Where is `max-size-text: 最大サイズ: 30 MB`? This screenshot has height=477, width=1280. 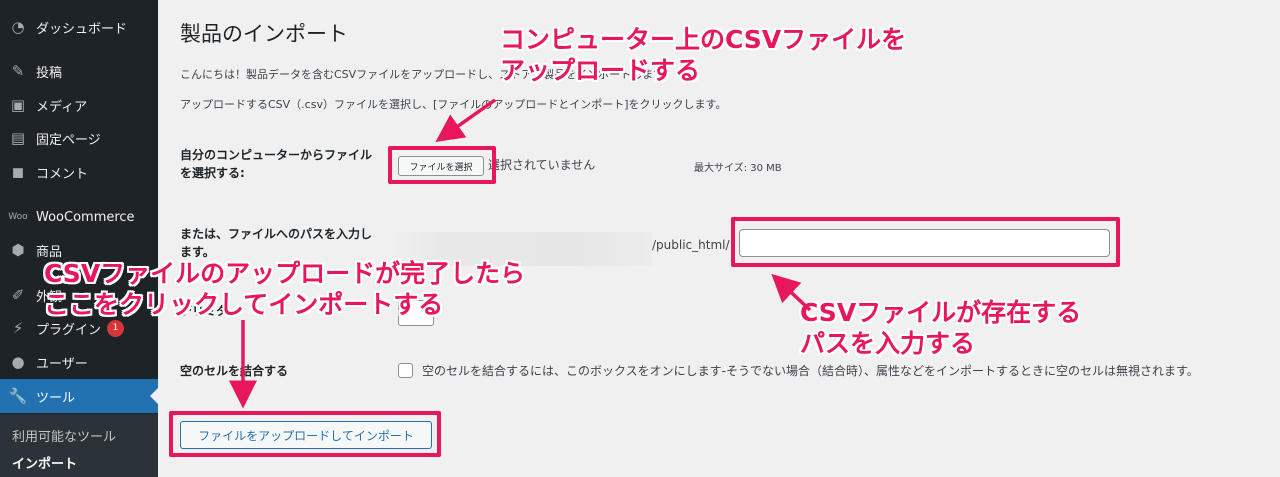
max-size-text: 最大サイズ: 30 MB is located at coordinates (738, 168).